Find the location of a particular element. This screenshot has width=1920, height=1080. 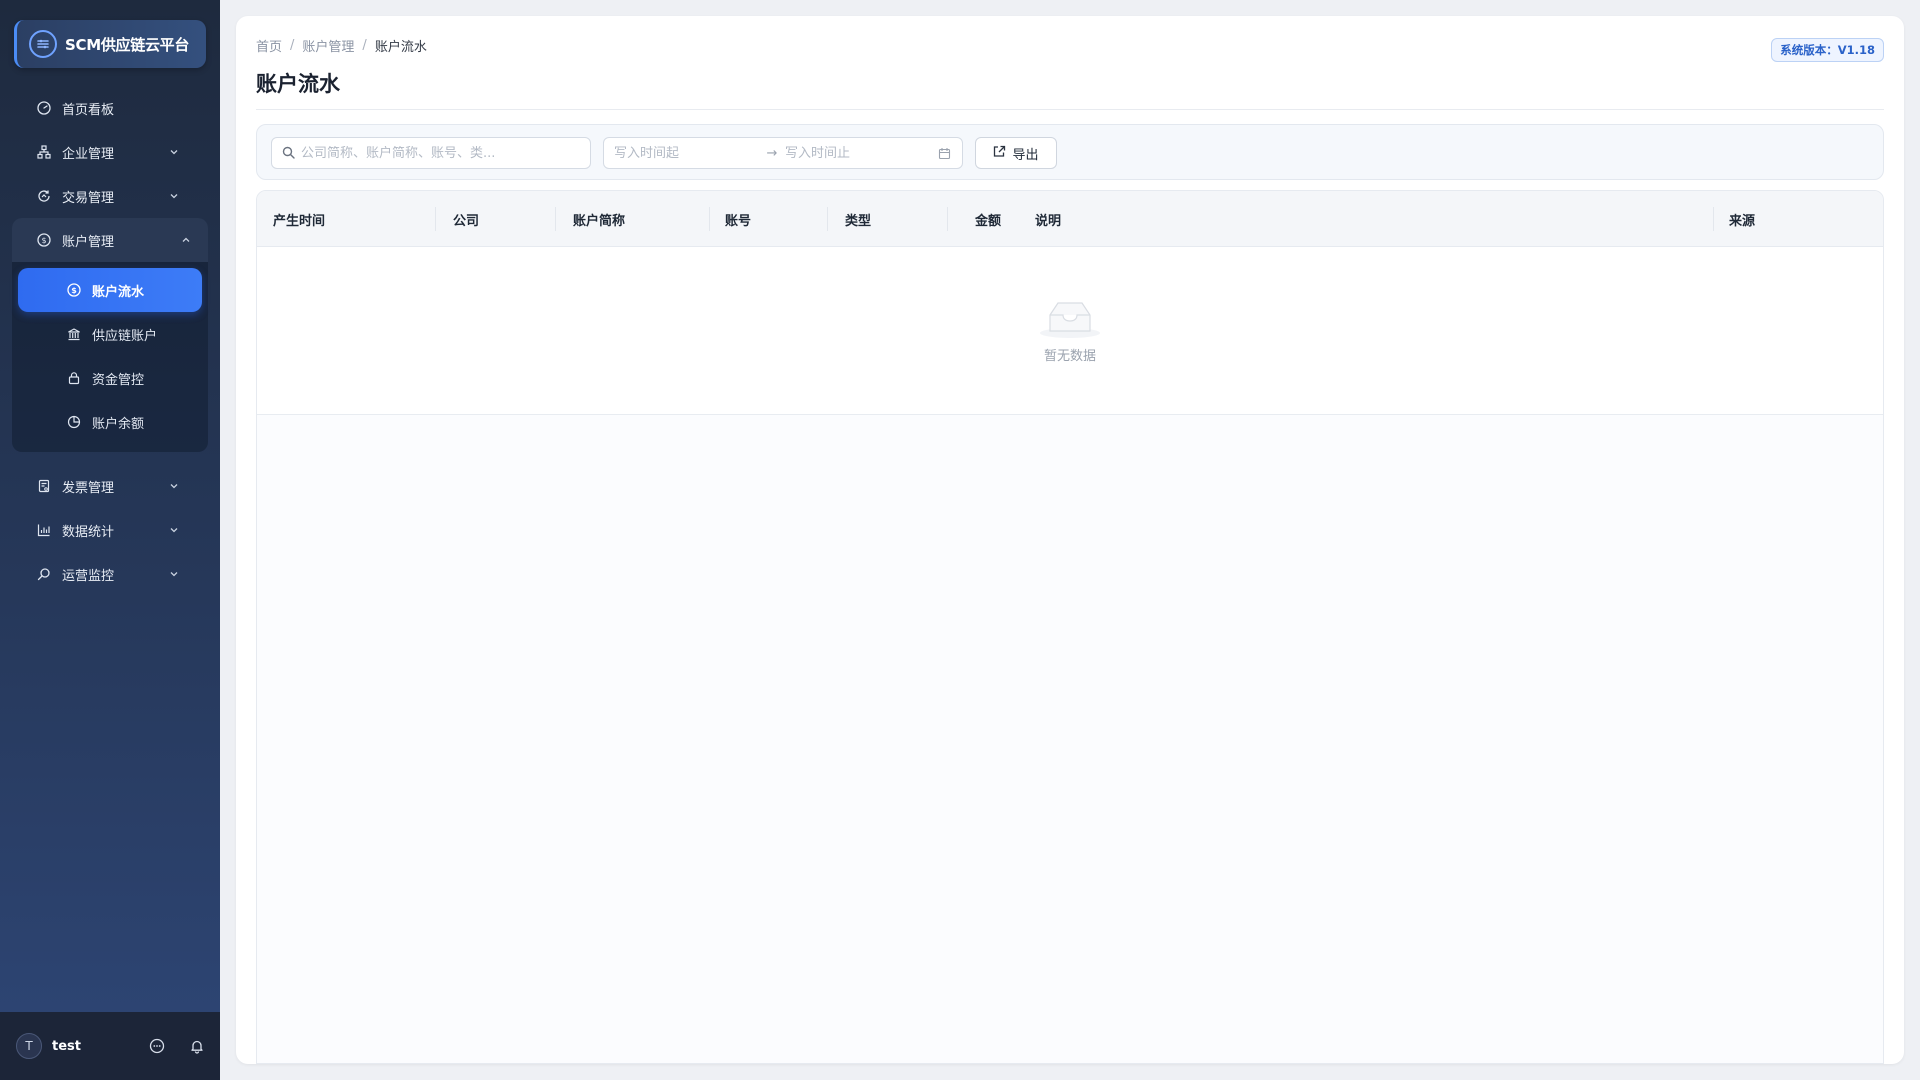

breadcrumb-account-management: 账户管理 is located at coordinates (328, 45).